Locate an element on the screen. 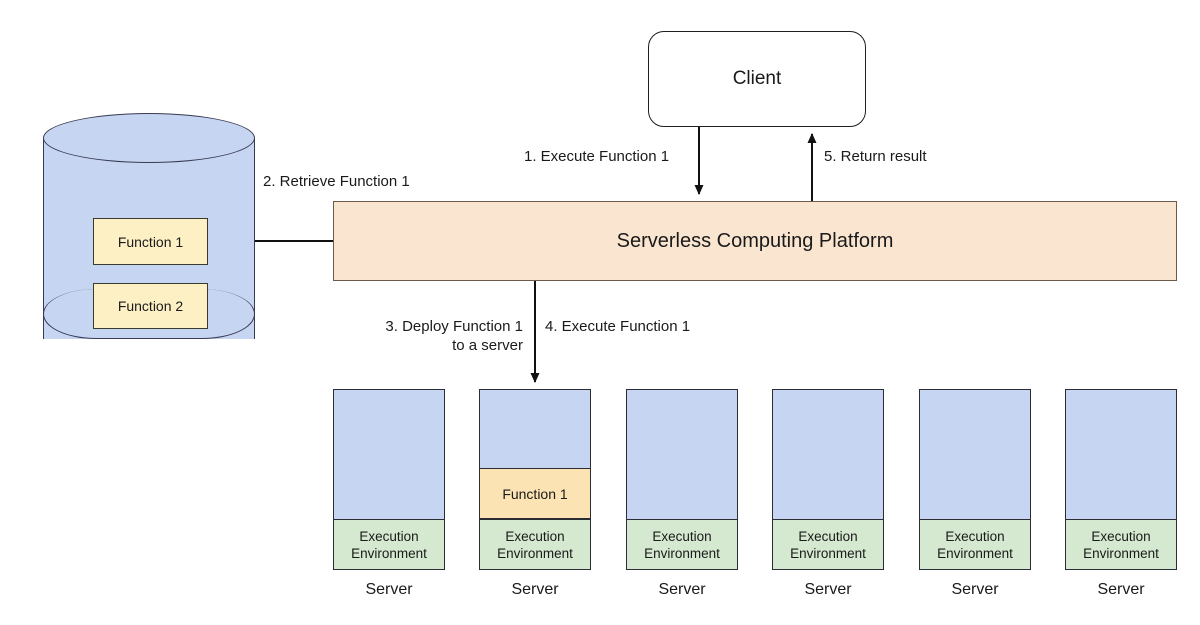 The width and height of the screenshot is (1200, 625). server-node-3: Execution Environment is located at coordinates (682, 479).